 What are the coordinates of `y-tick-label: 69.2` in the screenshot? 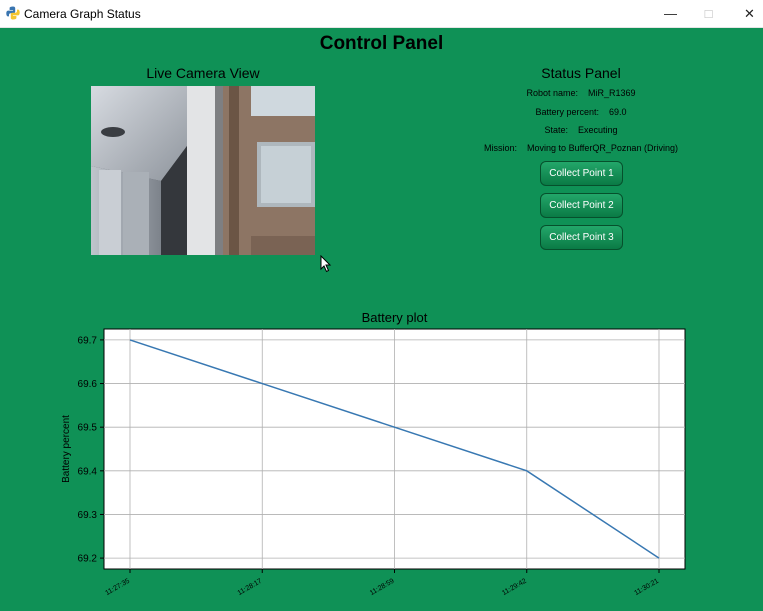 It's located at (88, 559).